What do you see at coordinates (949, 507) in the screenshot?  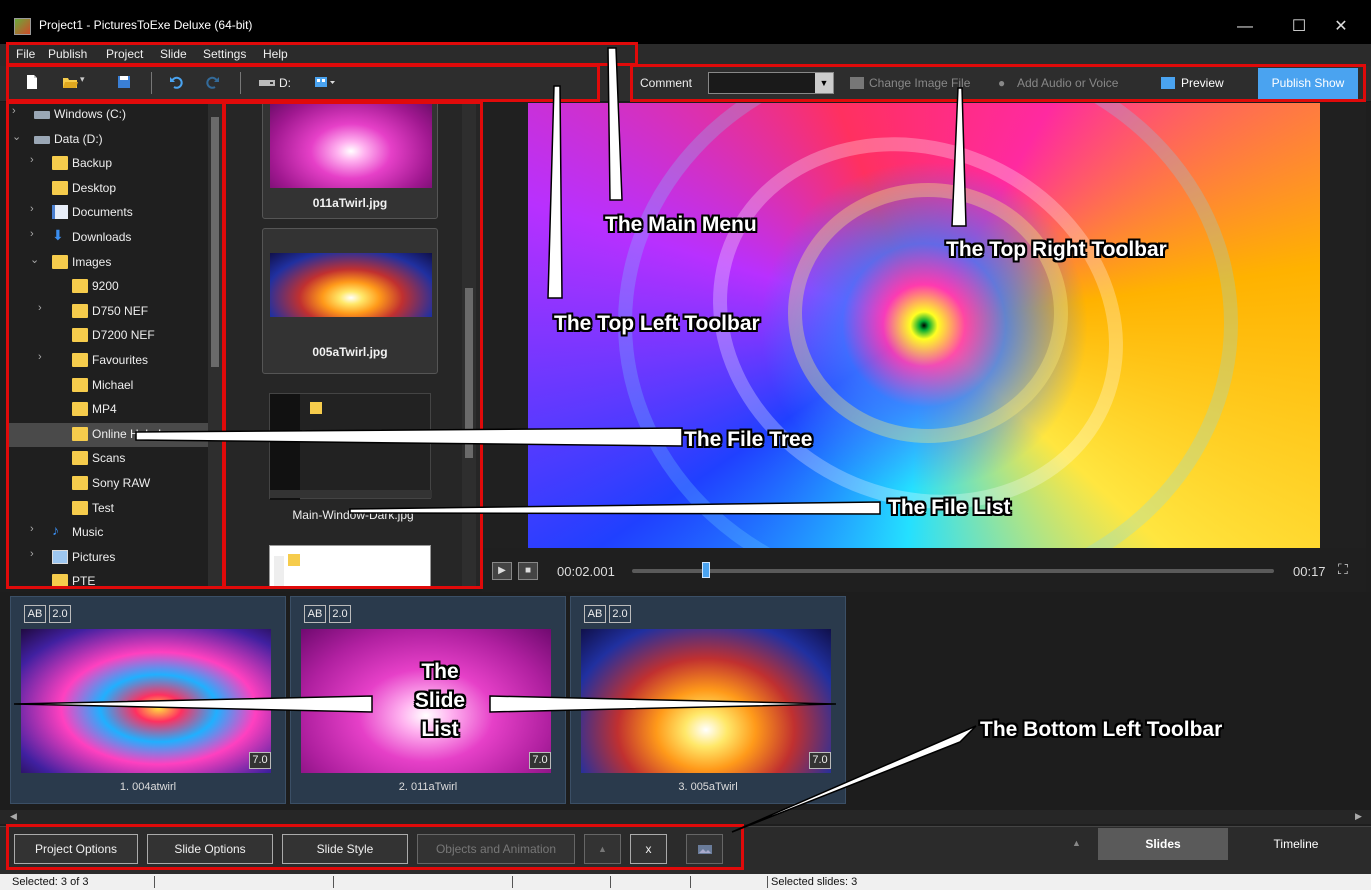 I see `callout-file-list: The File List` at bounding box center [949, 507].